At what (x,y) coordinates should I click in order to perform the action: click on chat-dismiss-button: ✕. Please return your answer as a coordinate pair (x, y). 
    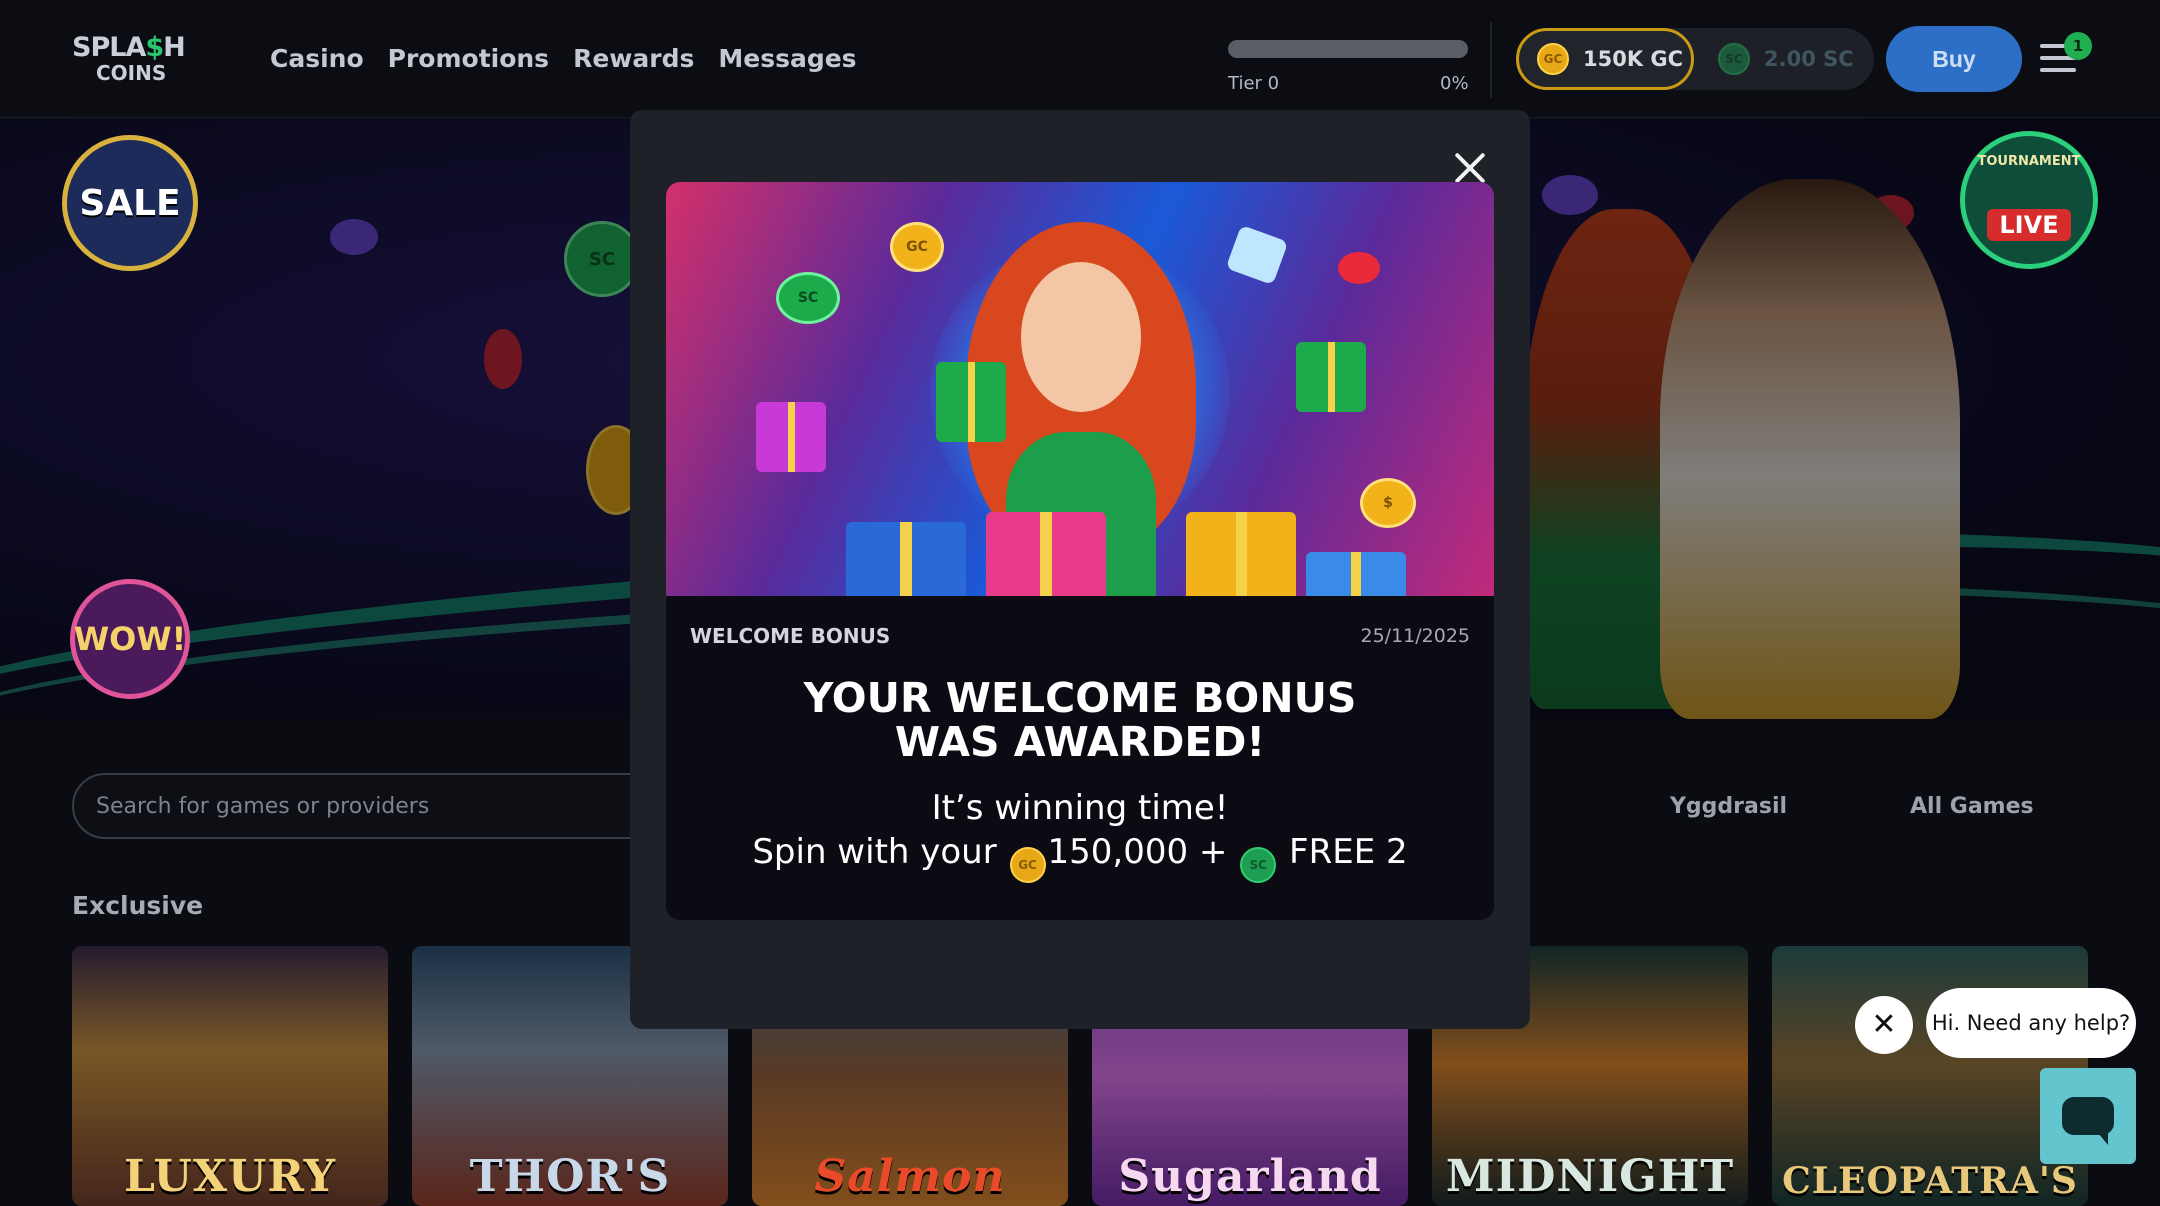
    Looking at the image, I should click on (1884, 1025).